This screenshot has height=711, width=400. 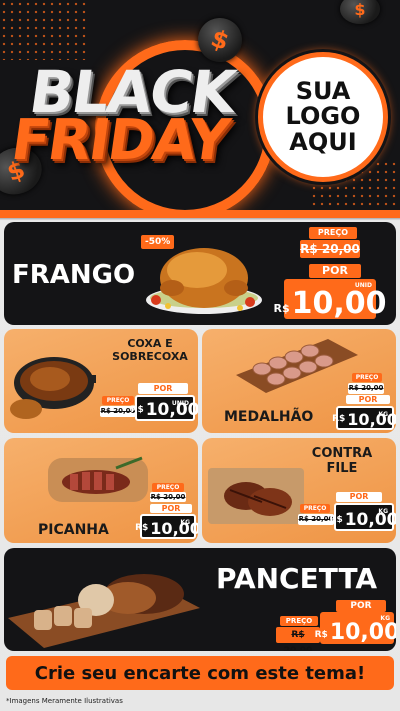 What do you see at coordinates (297, 578) in the screenshot?
I see `product-name: PANCETTA` at bounding box center [297, 578].